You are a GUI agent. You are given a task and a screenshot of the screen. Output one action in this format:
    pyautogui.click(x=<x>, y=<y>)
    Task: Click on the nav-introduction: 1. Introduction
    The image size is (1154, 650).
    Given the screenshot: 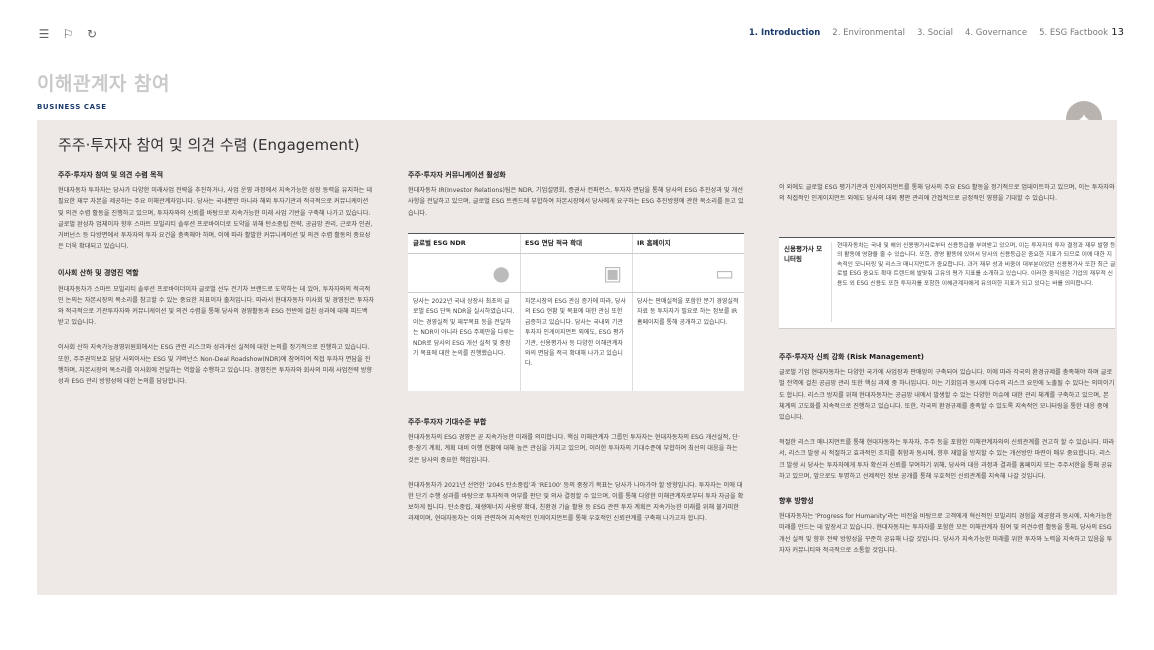 What is the action you would take?
    pyautogui.click(x=784, y=33)
    